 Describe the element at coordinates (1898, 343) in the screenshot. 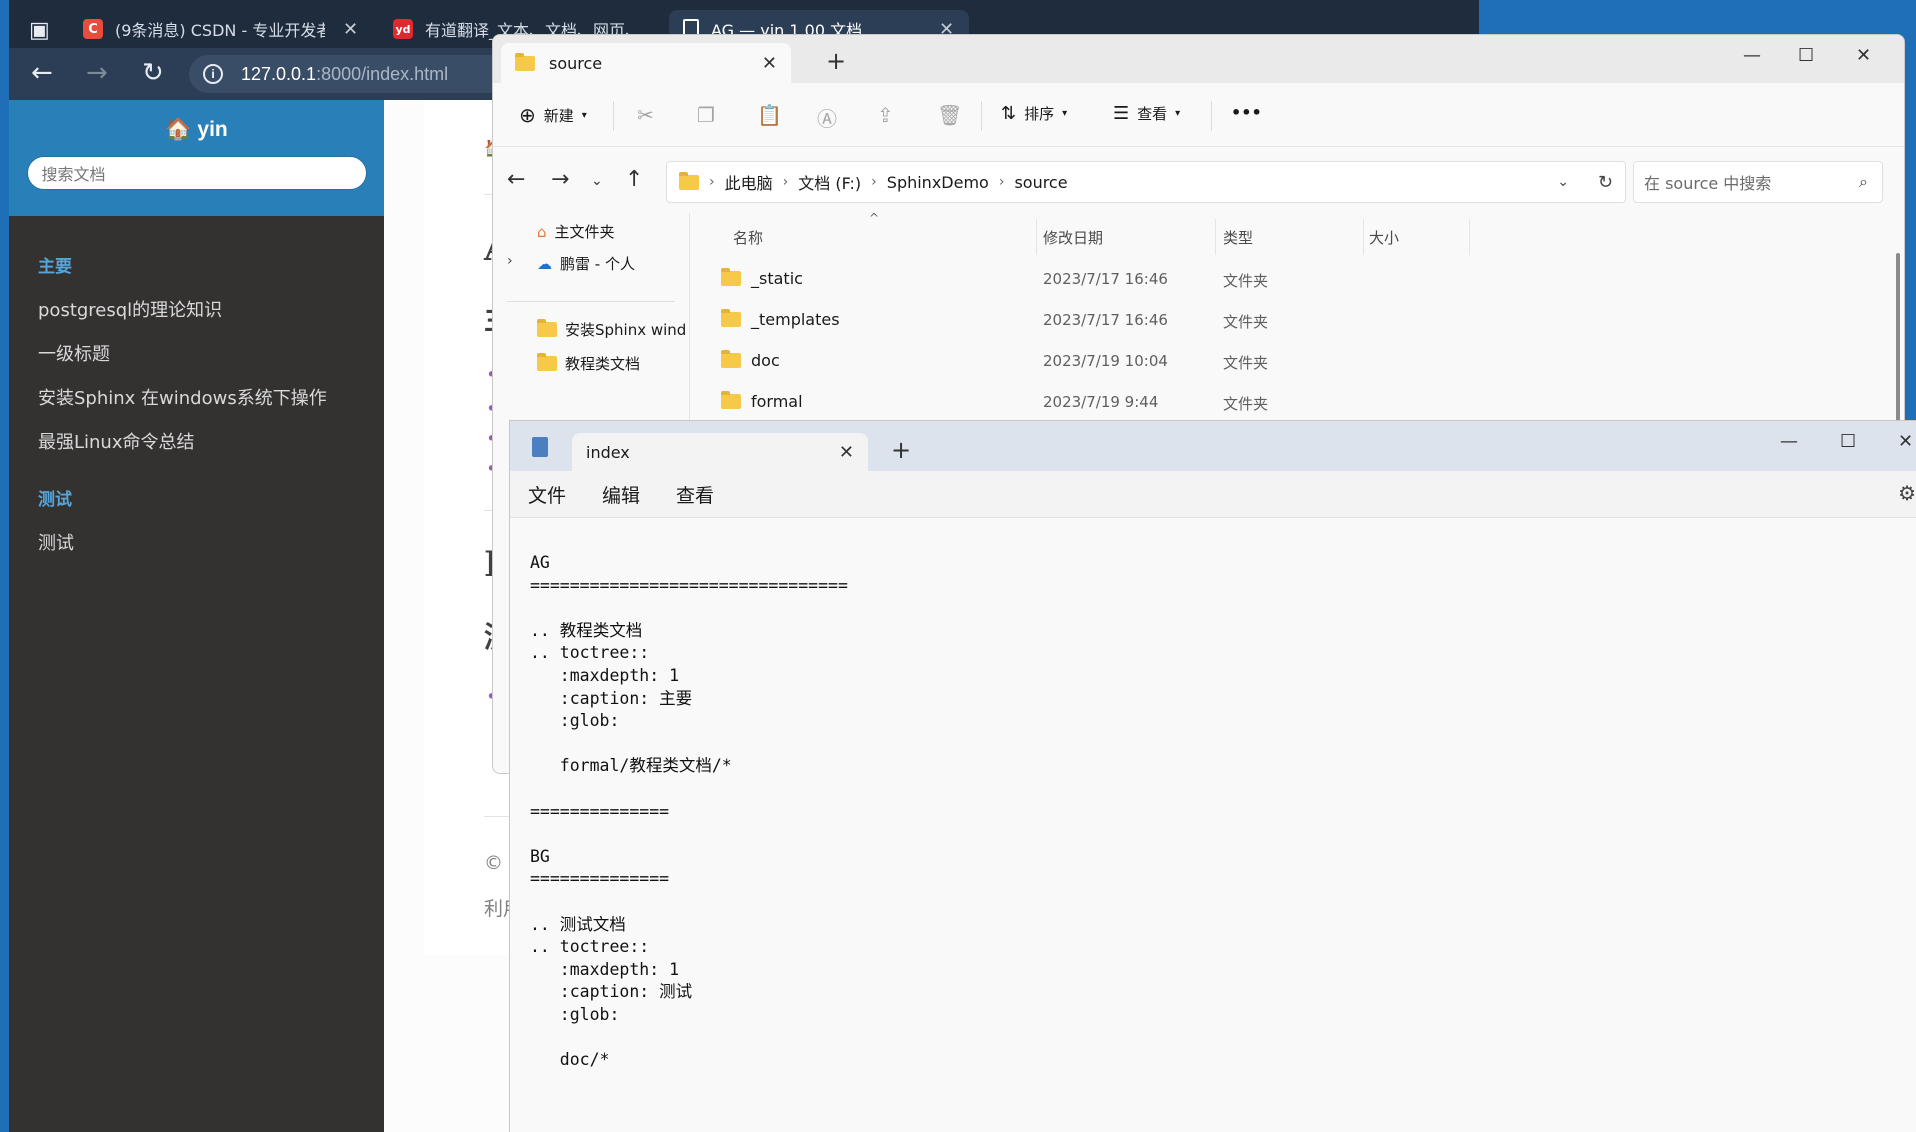

I see `vertical-scrollbar` at that location.